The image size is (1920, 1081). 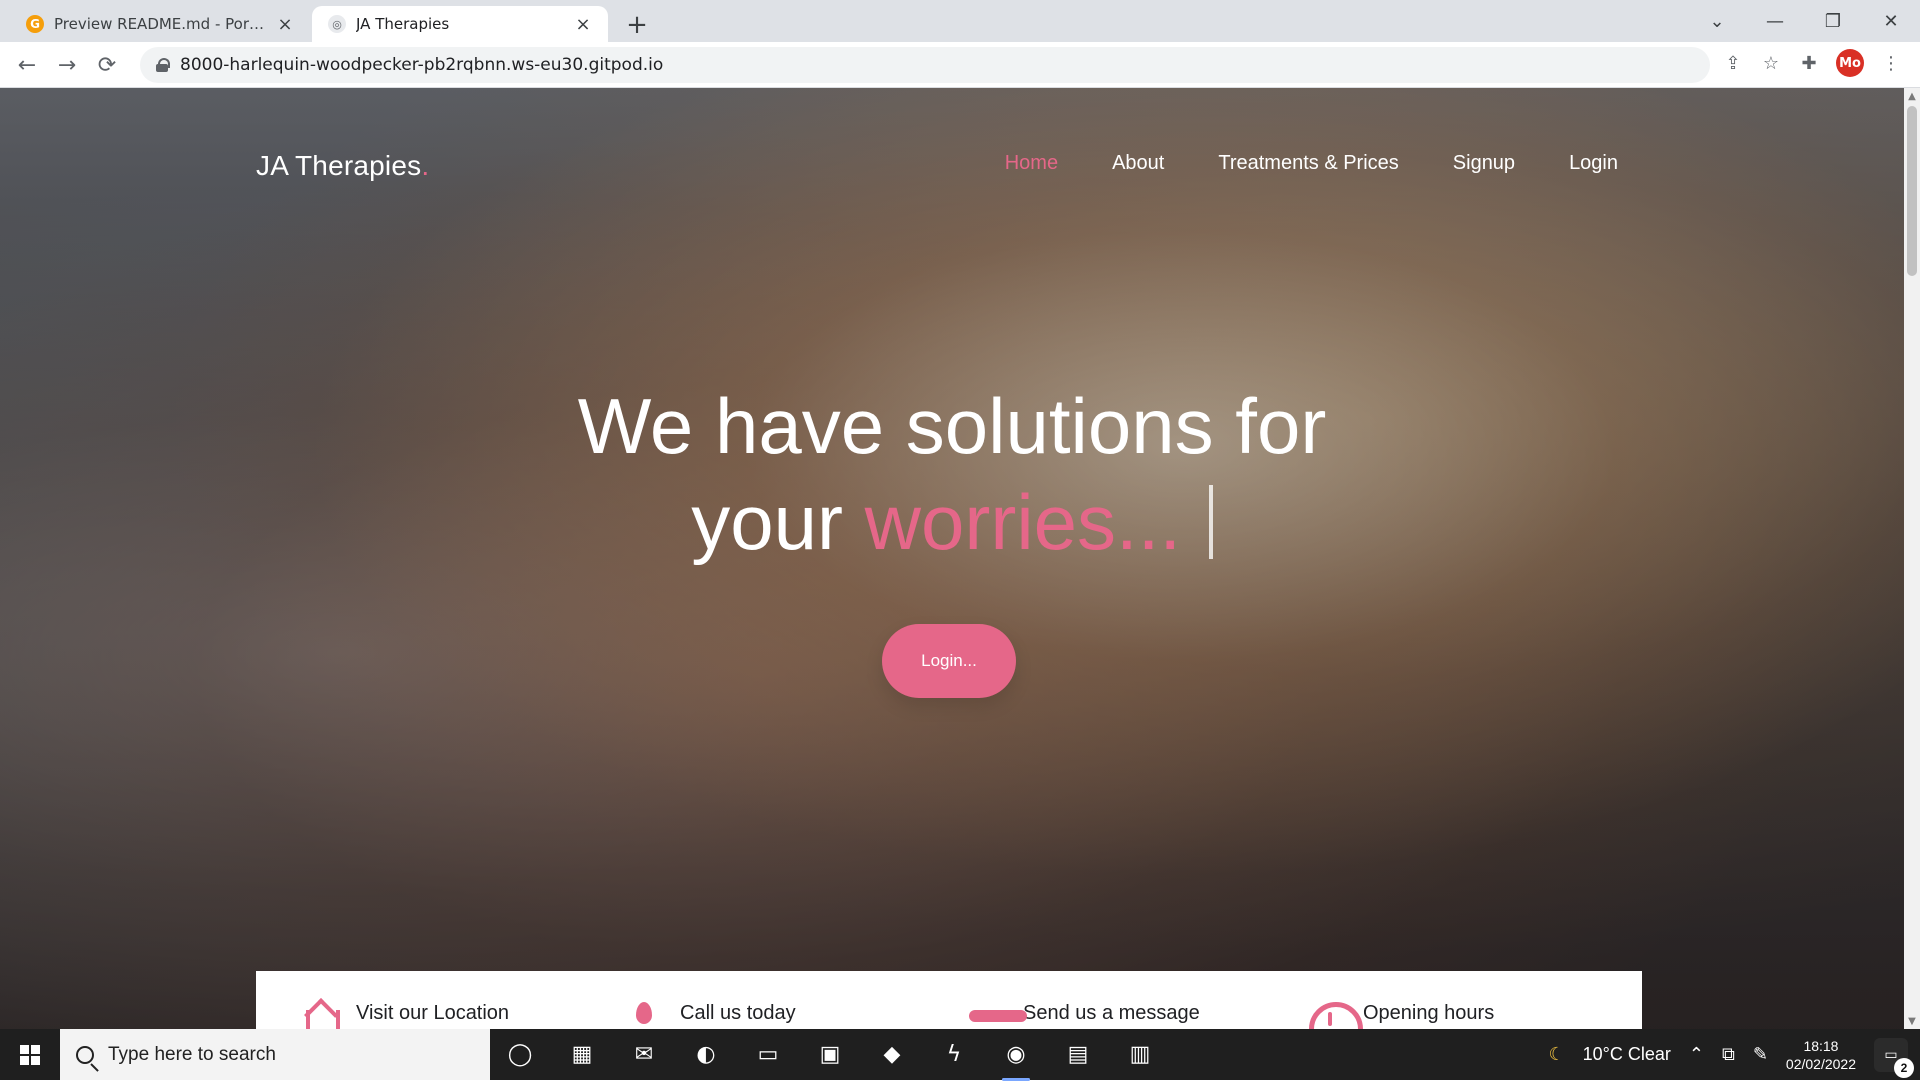 I want to click on cortana-icon: ◯, so click(x=520, y=1055).